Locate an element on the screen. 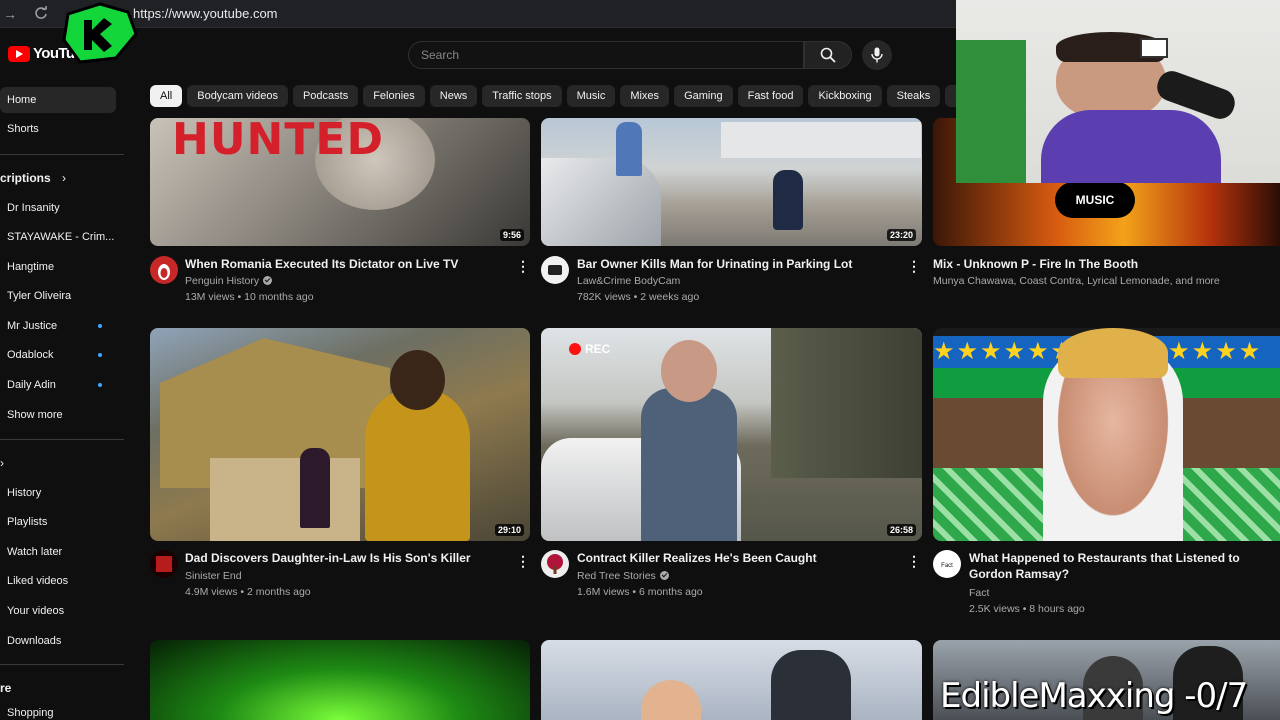  video-title: Mix - Unknown P - Fire In The Booth is located at coordinates (1103, 264).